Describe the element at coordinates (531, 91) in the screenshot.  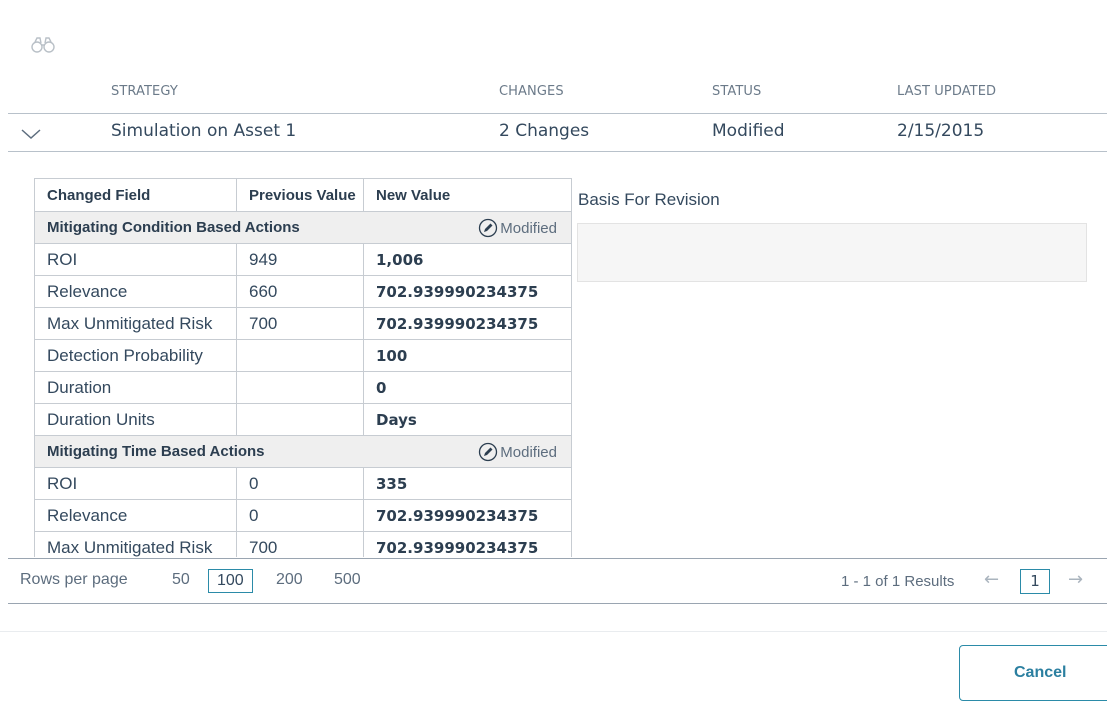
I see `column-header-changes: CHANGES` at that location.